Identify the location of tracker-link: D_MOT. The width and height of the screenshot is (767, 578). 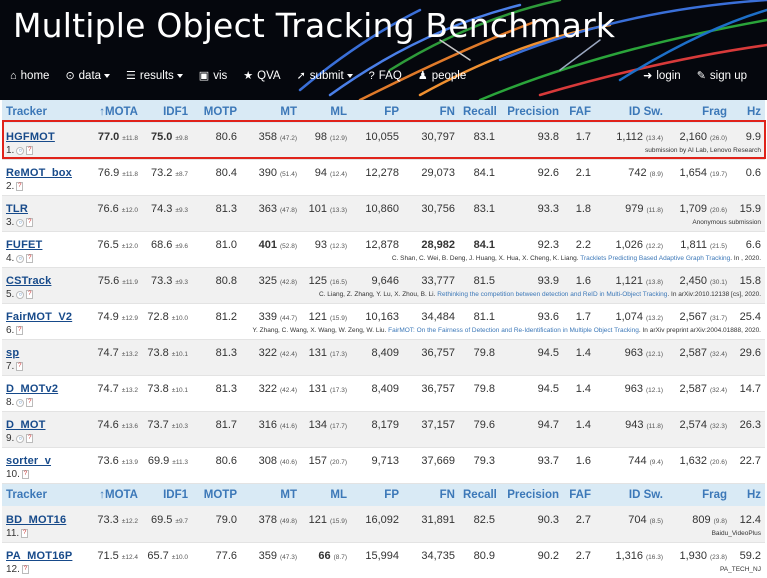
(26, 425).